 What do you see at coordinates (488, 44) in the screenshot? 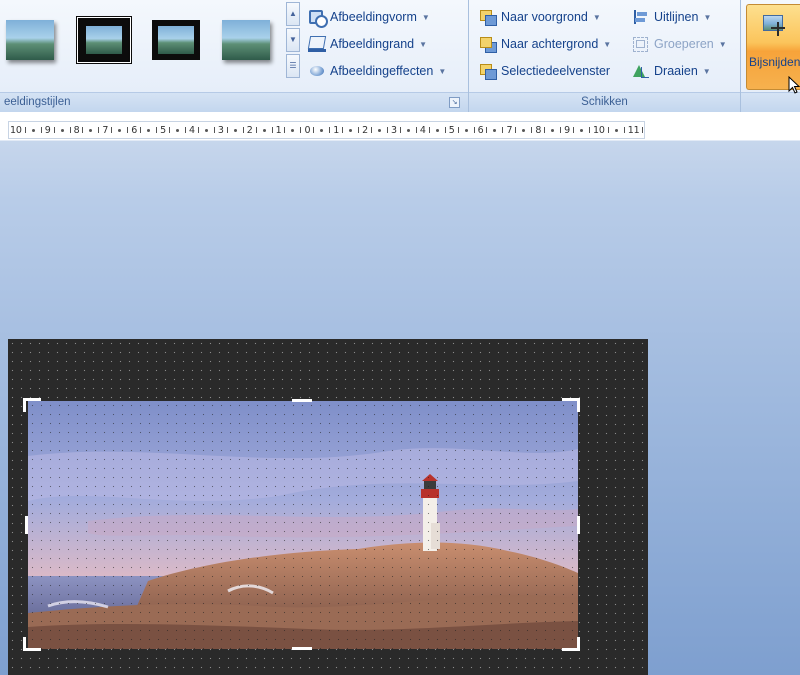
I see `send-to-back-icon` at bounding box center [488, 44].